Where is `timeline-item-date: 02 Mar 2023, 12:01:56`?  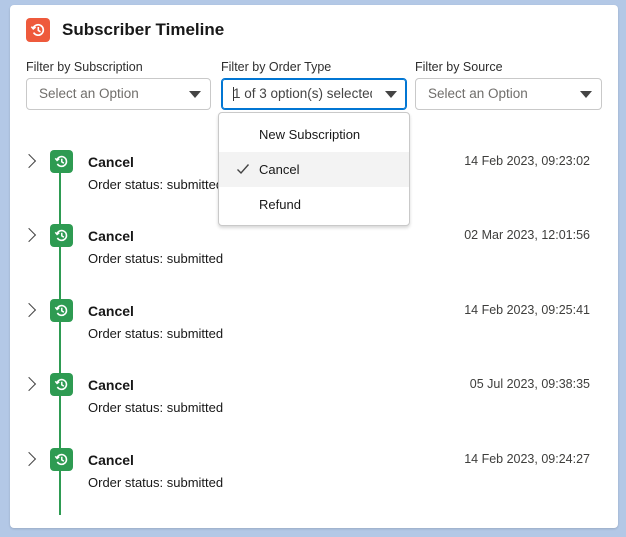
timeline-item-date: 02 Mar 2023, 12:01:56 is located at coordinates (527, 235).